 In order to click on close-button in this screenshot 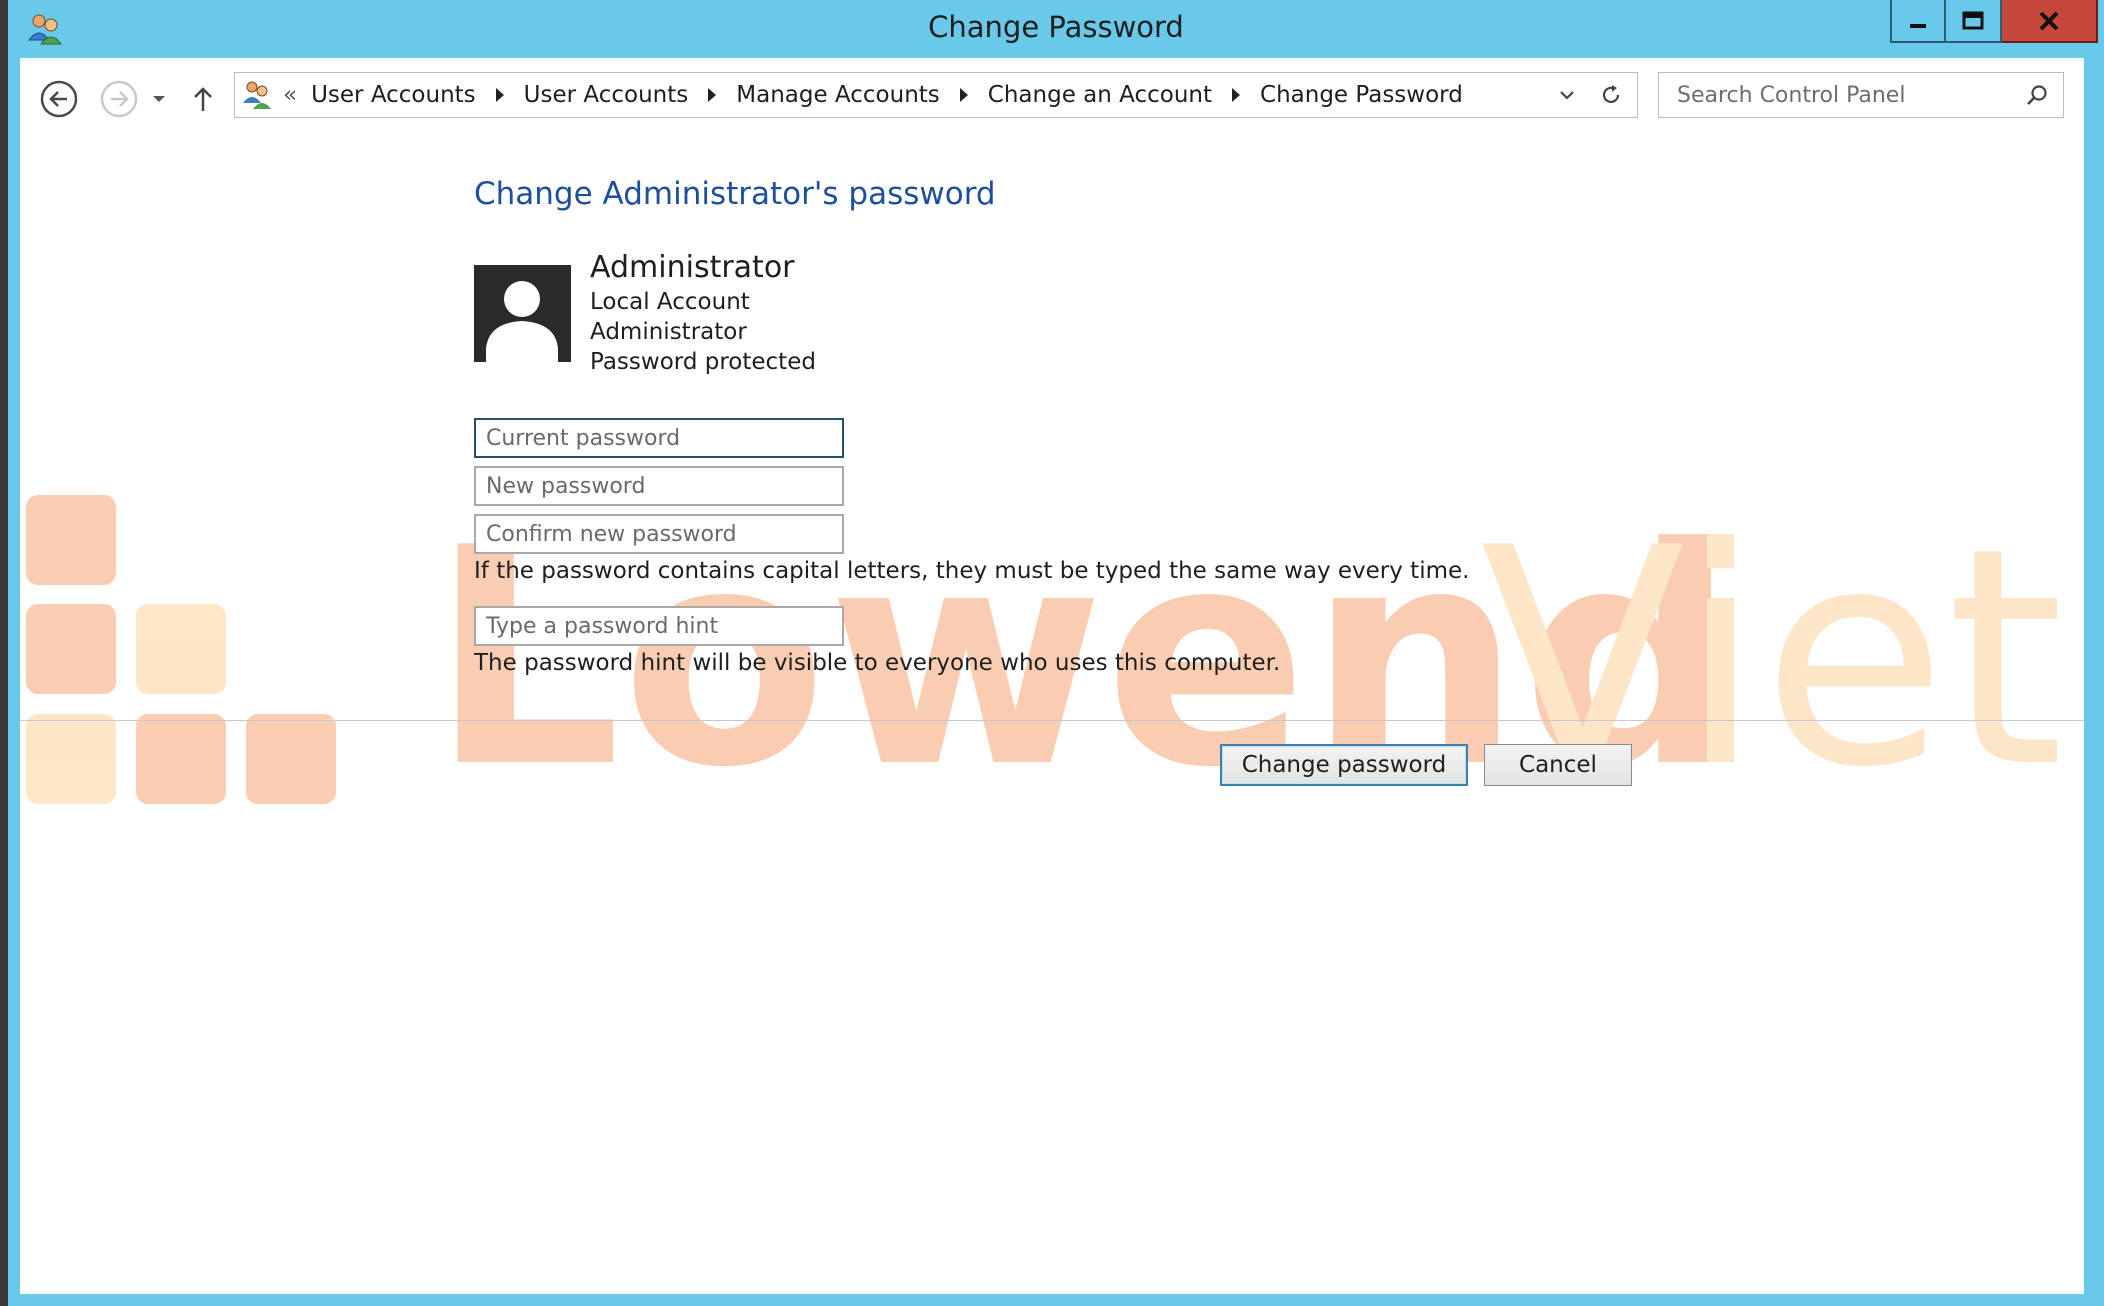, I will do `click(2050, 21)`.